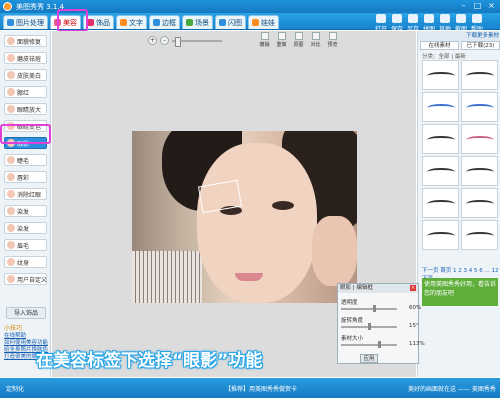 This screenshot has width=500, height=398. What do you see at coordinates (131, 22) in the screenshot?
I see `tab-3: 文字` at bounding box center [131, 22].